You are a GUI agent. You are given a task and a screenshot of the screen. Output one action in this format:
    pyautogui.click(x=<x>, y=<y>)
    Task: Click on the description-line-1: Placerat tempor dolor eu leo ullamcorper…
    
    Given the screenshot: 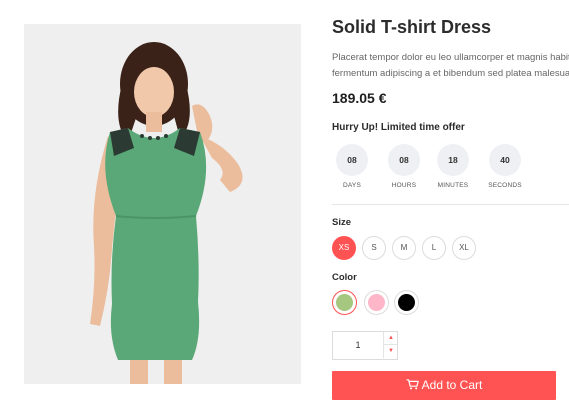 What is the action you would take?
    pyautogui.click(x=450, y=57)
    